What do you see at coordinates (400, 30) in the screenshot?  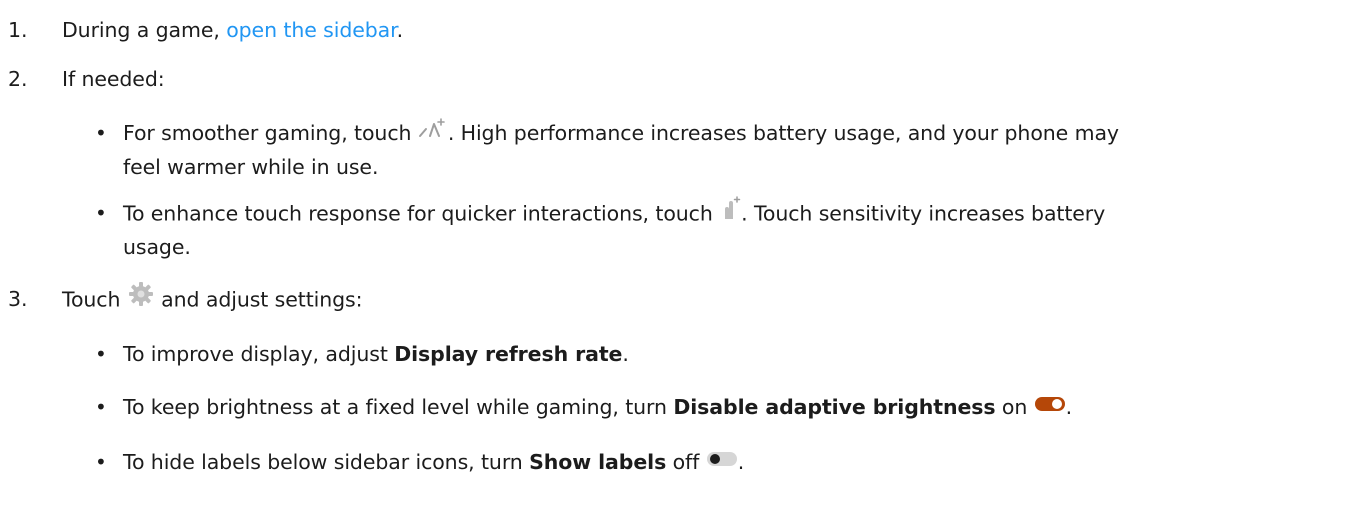 I see `step-text-suffix: .` at bounding box center [400, 30].